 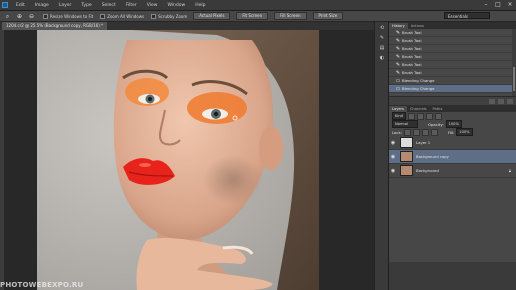 I want to click on new-document-icon, so click(x=492, y=101).